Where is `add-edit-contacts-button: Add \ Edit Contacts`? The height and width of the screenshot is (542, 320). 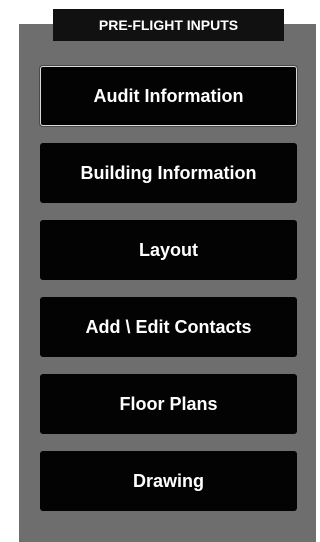
add-edit-contacts-button: Add \ Edit Contacts is located at coordinates (168, 327).